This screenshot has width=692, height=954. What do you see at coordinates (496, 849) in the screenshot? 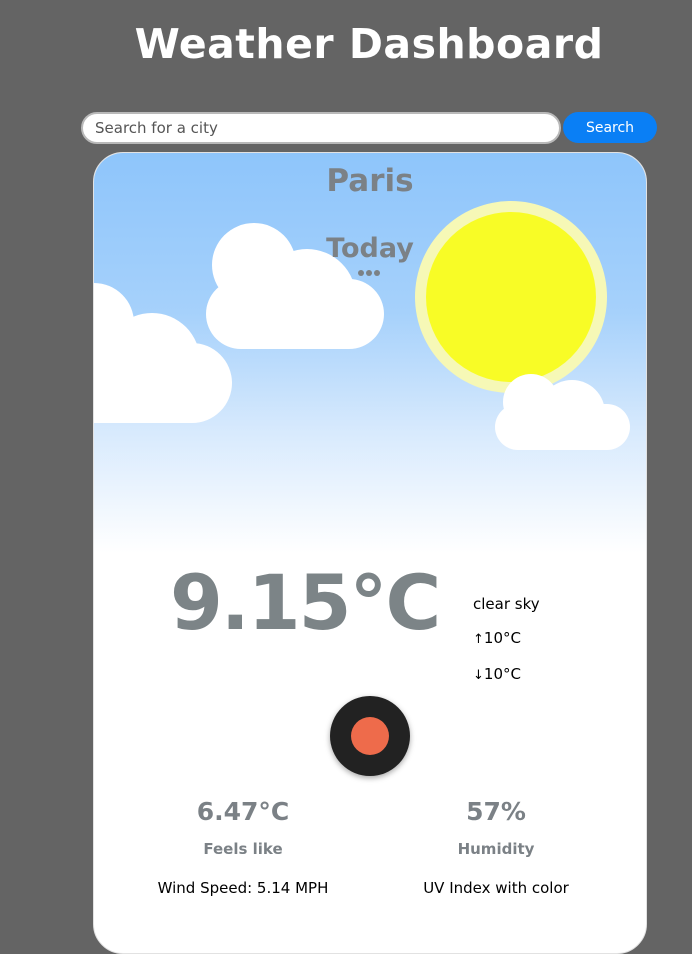
I see `humidity-label: Humidity` at bounding box center [496, 849].